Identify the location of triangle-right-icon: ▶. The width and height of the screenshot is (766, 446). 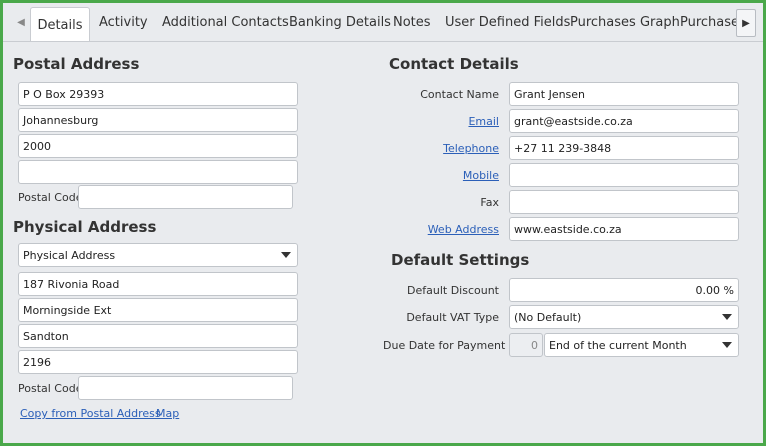
(746, 23).